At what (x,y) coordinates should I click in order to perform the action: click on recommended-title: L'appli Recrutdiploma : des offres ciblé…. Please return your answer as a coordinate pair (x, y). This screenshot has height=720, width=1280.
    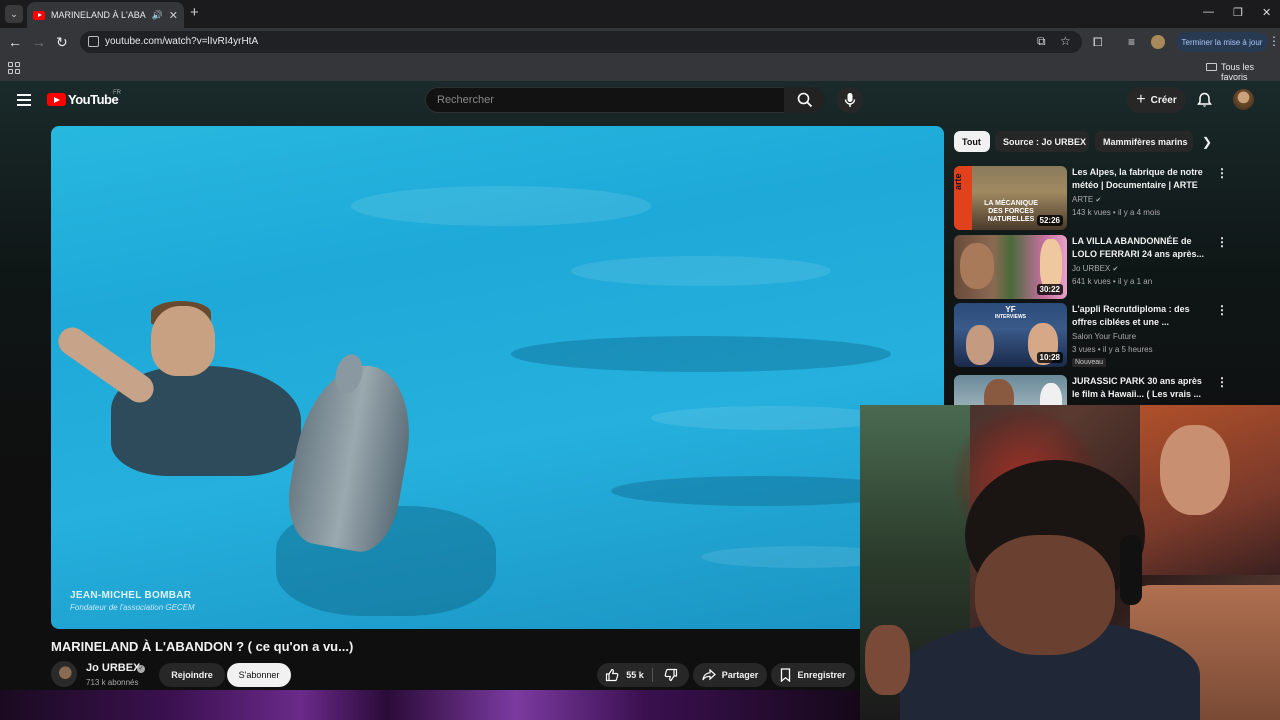
    Looking at the image, I should click on (1140, 316).